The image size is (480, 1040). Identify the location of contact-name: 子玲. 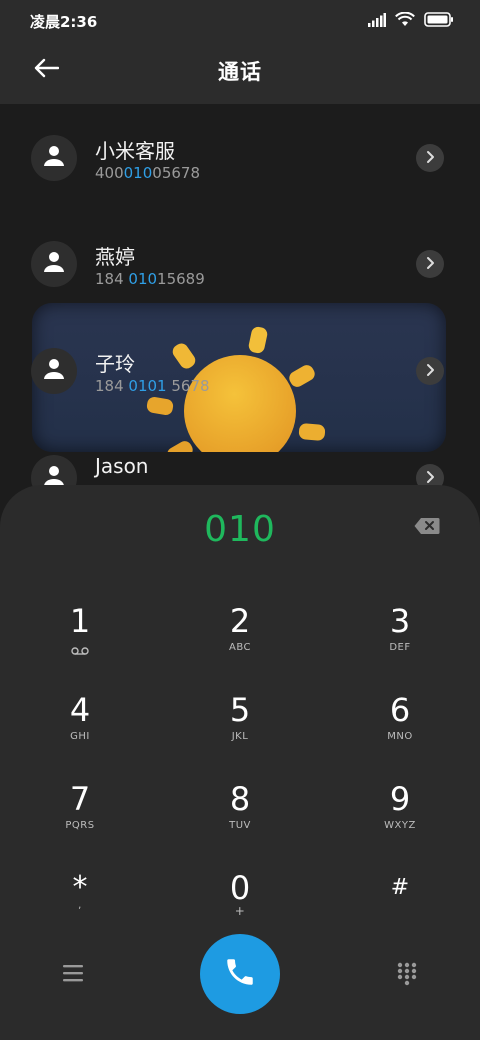
(115, 364).